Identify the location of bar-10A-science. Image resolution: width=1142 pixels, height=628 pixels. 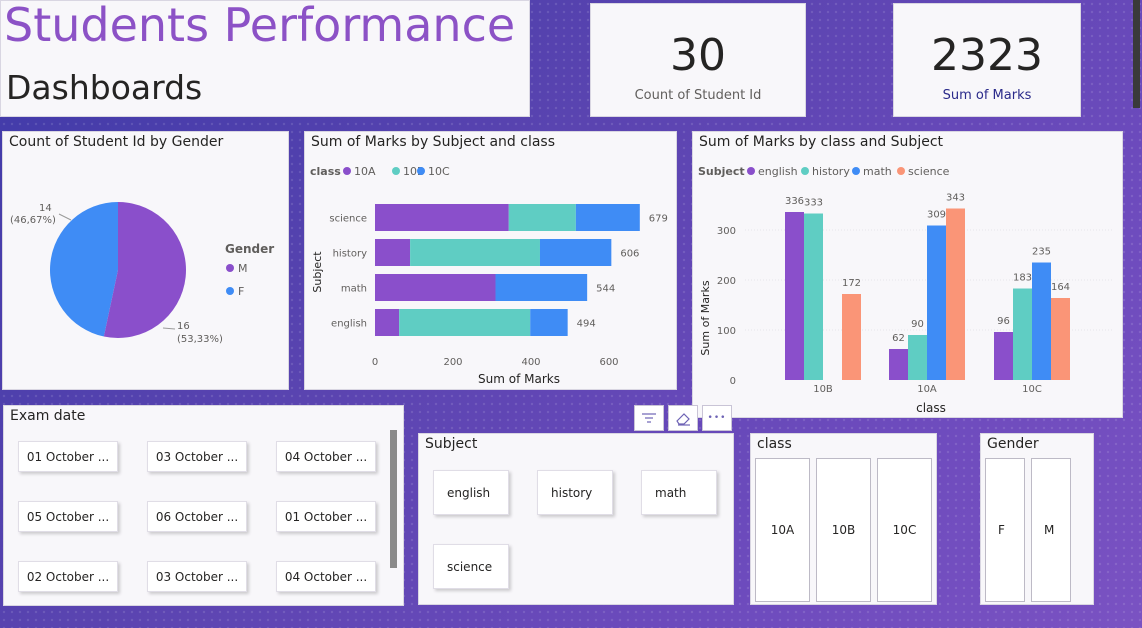
(955, 294).